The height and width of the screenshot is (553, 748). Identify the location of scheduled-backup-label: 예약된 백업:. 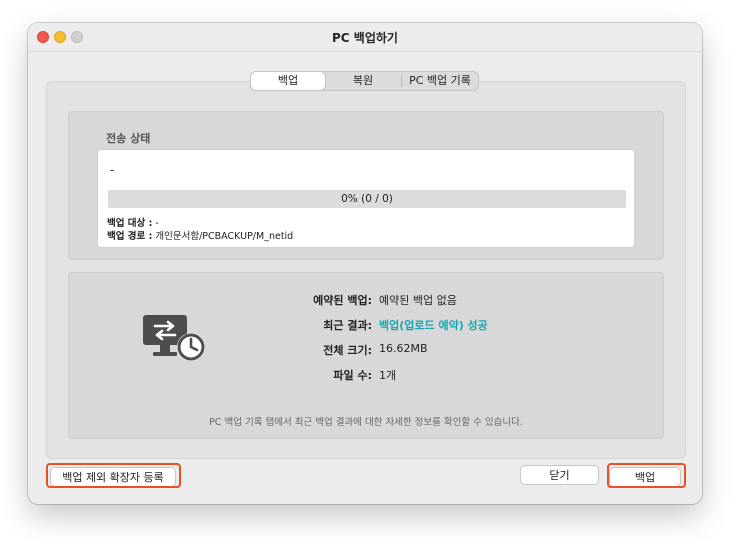
(342, 300).